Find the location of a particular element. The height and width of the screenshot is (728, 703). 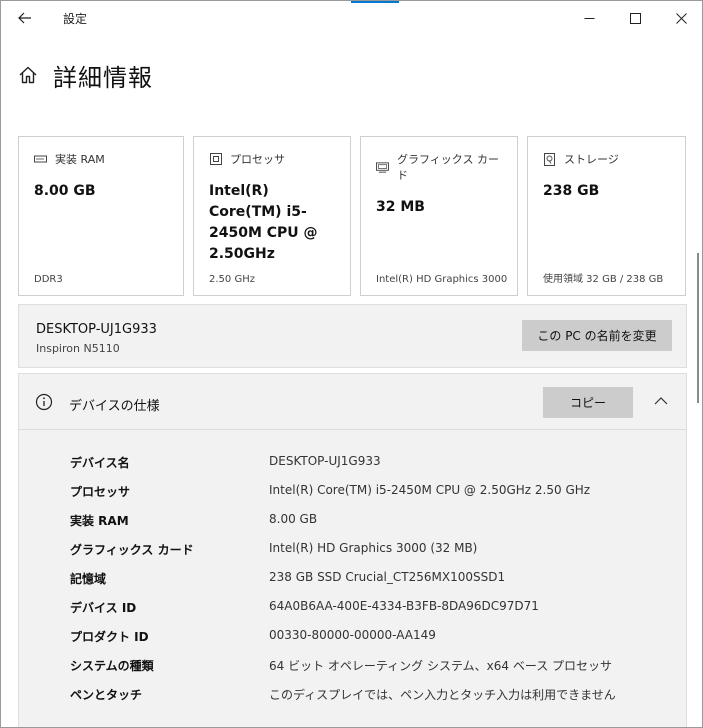

card-value: 238 GB is located at coordinates (571, 191).